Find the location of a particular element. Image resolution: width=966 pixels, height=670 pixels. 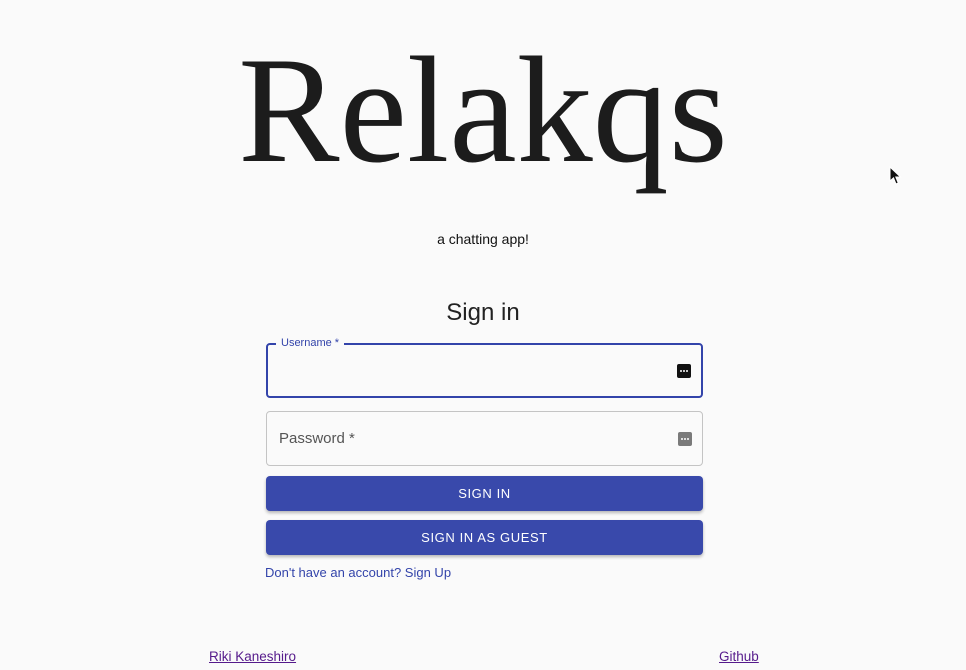

mouse-pointer-icon is located at coordinates (895, 175).